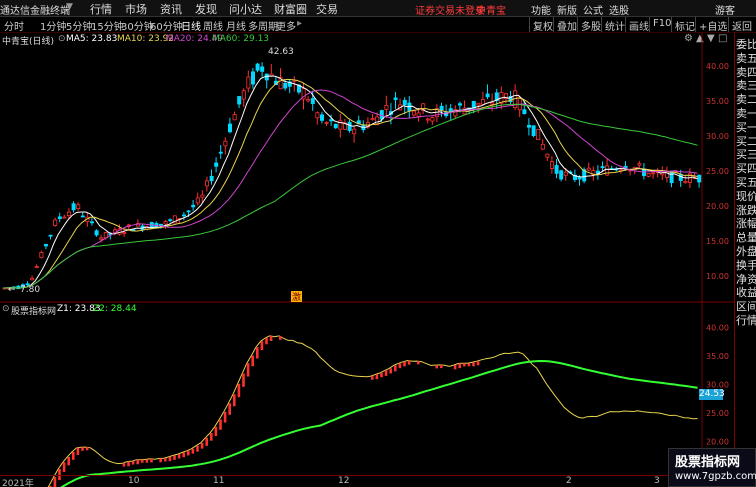 The width and height of the screenshot is (756, 487). What do you see at coordinates (715, 476) in the screenshot?
I see `watermark-url: www.7gpzb.com` at bounding box center [715, 476].